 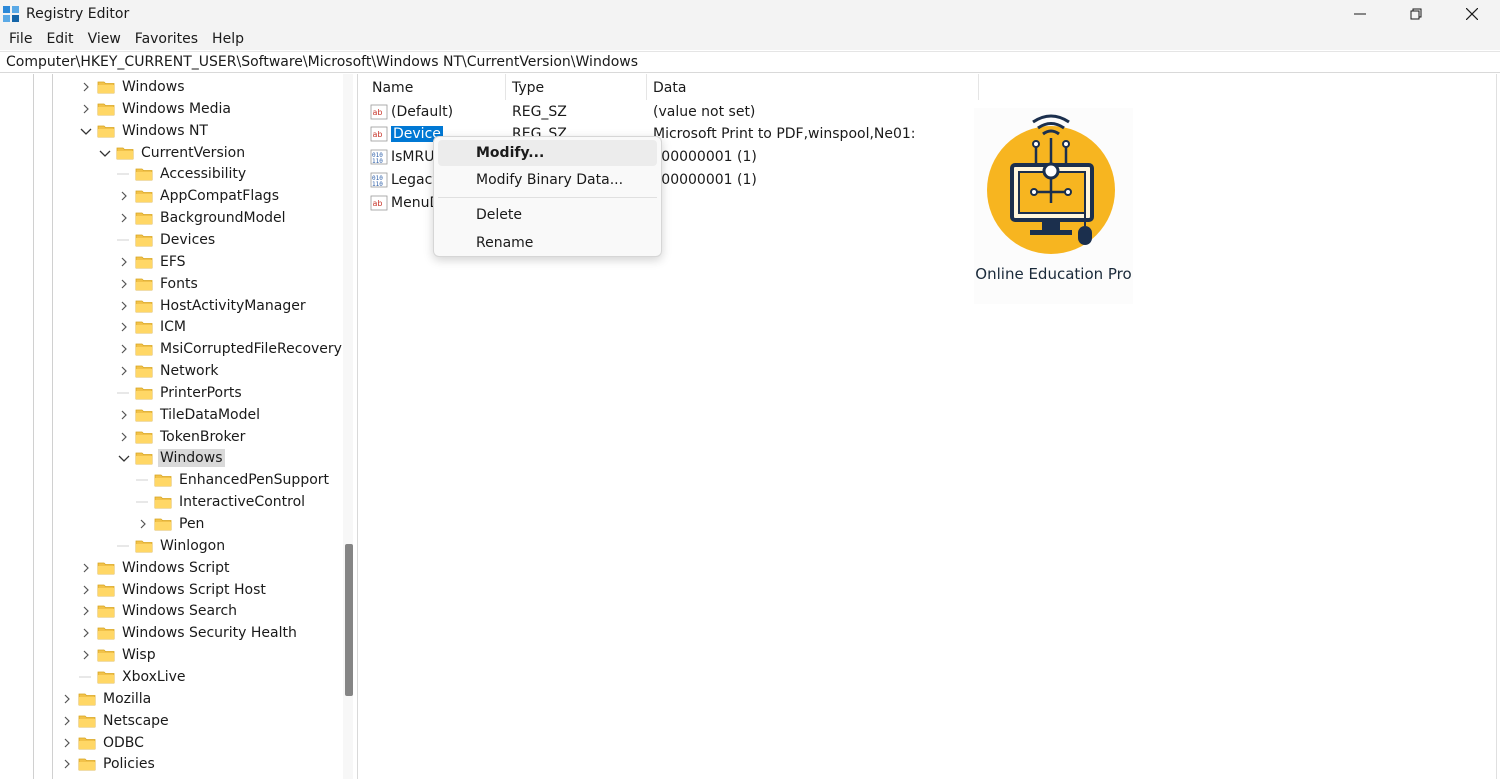 I want to click on value-type: REG_SZ, so click(x=539, y=111).